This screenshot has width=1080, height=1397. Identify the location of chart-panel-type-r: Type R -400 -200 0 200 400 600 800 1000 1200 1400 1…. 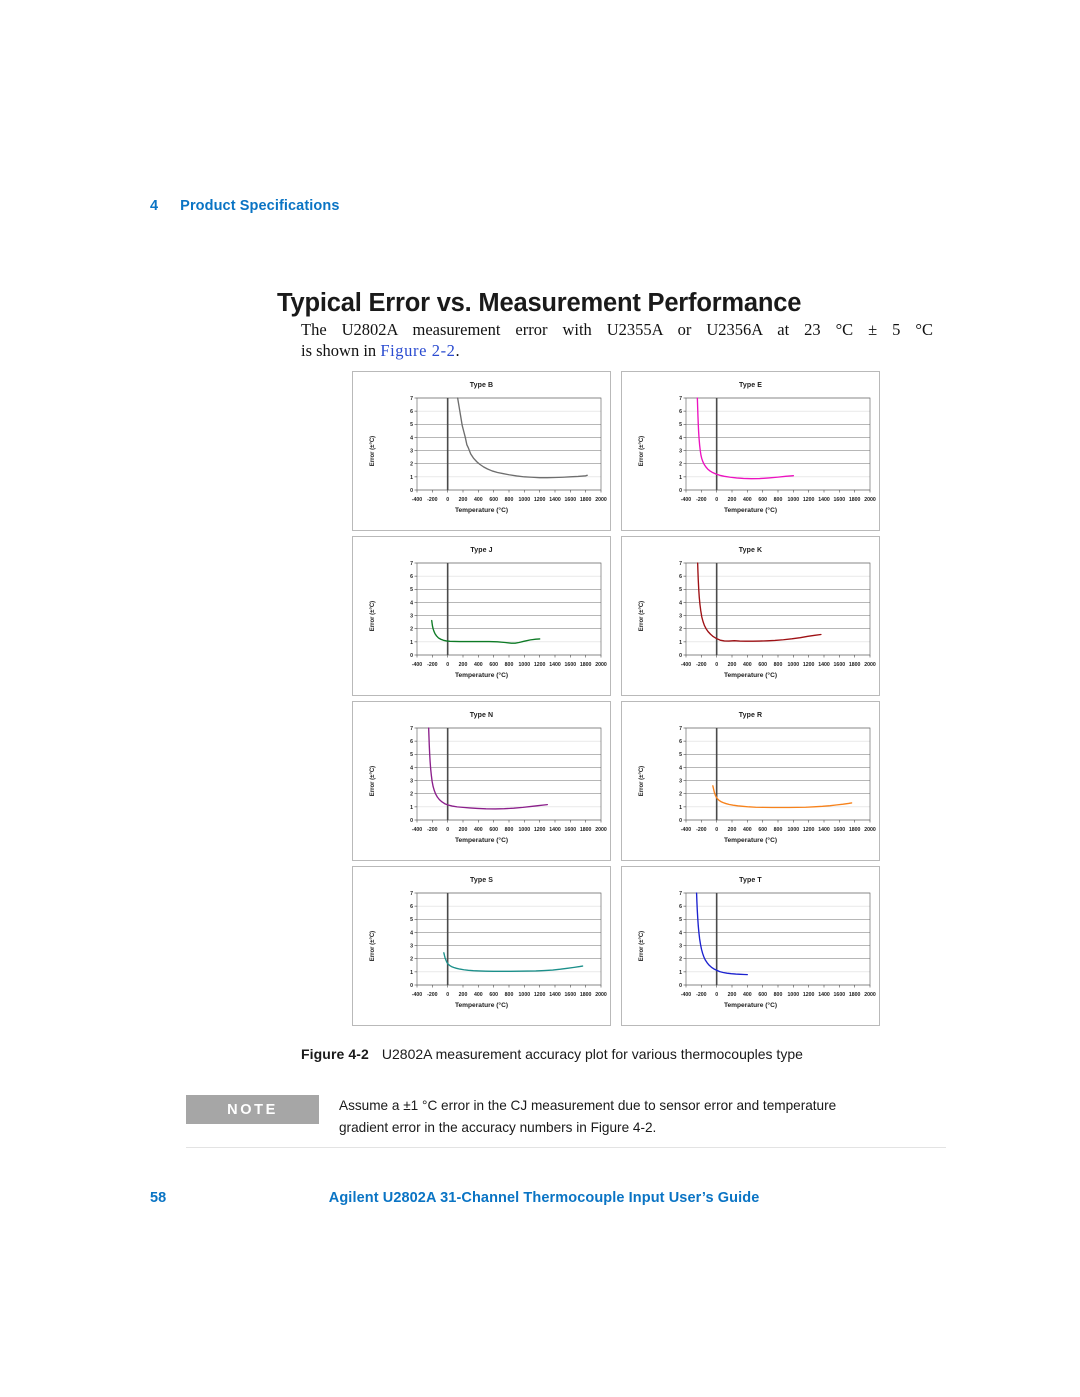
(750, 781).